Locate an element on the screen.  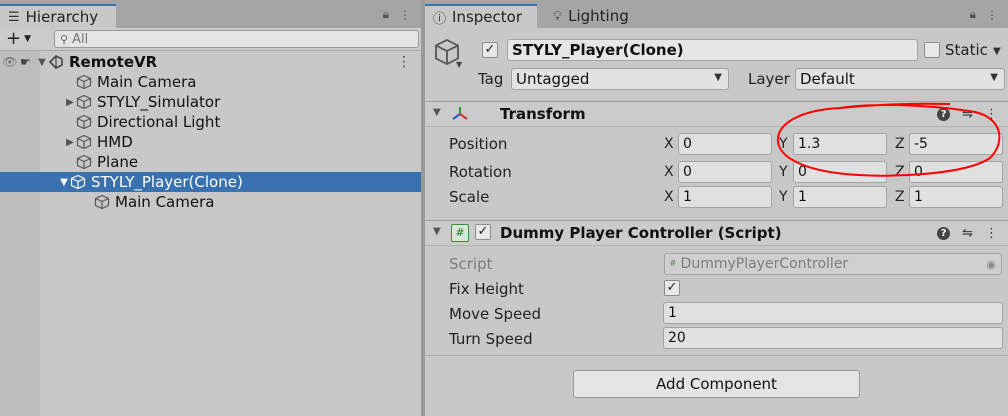
position-label: Position is located at coordinates (478, 144).